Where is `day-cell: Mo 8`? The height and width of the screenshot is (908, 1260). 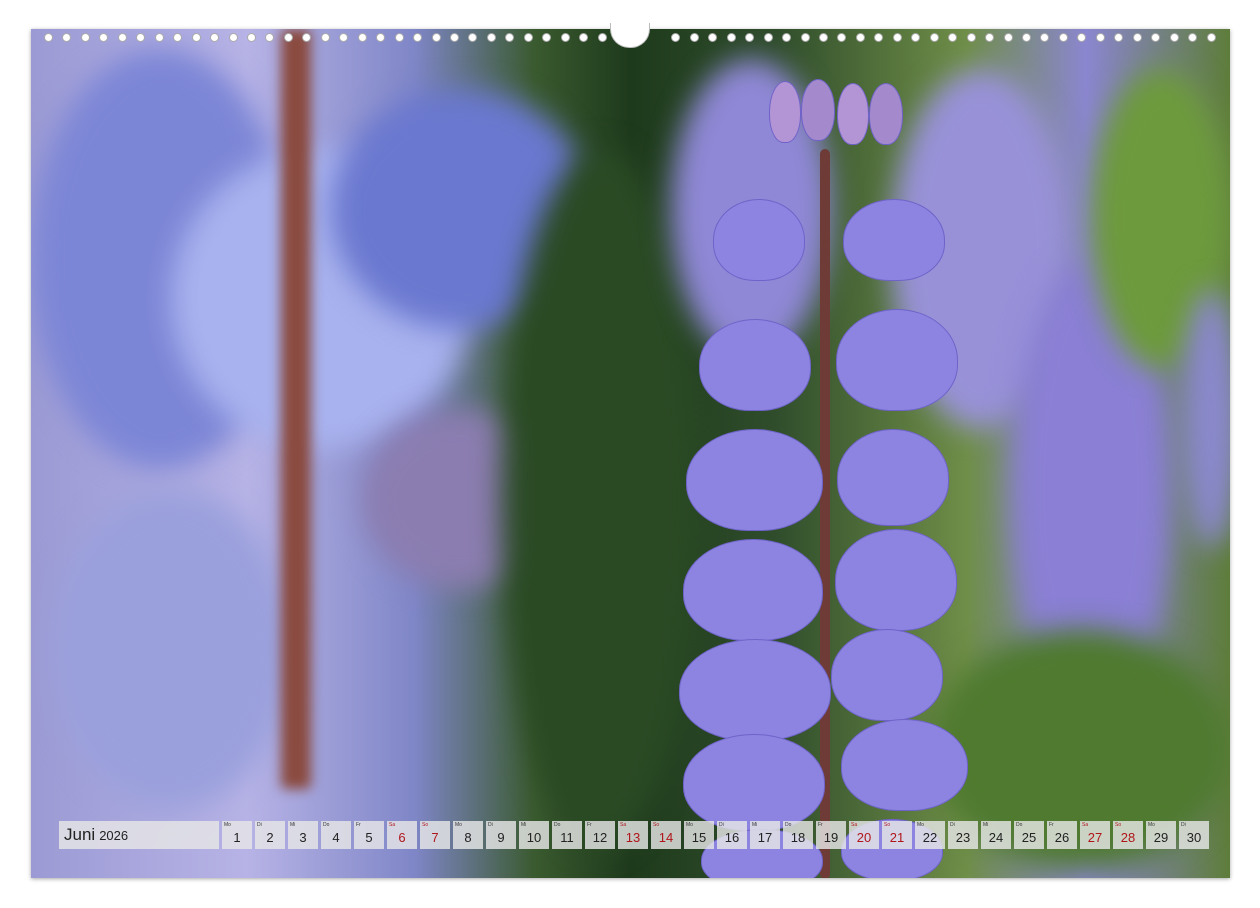 day-cell: Mo 8 is located at coordinates (468, 835).